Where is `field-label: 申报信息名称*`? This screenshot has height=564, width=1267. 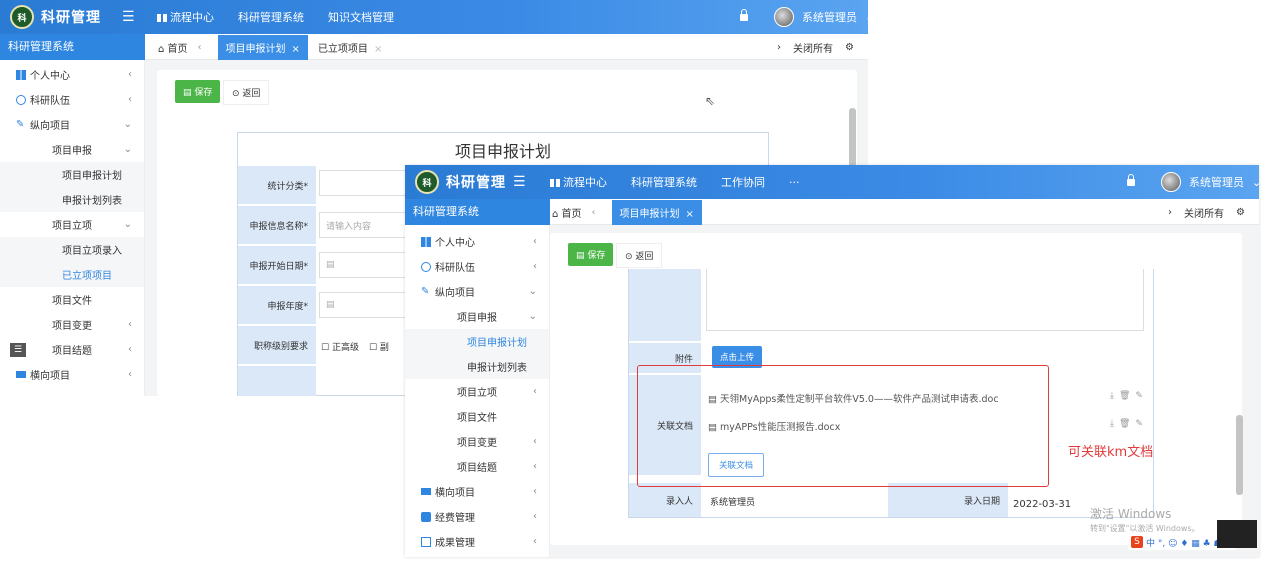 field-label: 申报信息名称* is located at coordinates (277, 225).